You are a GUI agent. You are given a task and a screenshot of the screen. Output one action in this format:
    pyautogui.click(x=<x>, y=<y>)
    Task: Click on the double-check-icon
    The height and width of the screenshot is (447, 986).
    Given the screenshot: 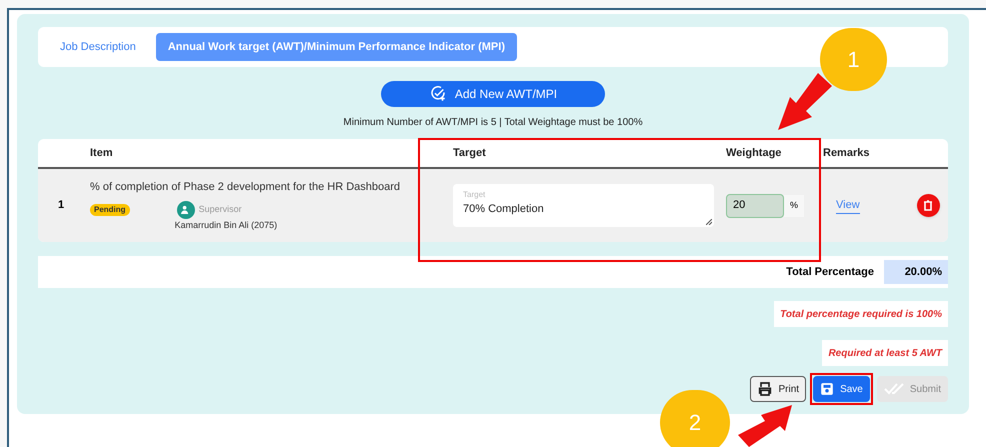 What is the action you would take?
    pyautogui.click(x=894, y=389)
    